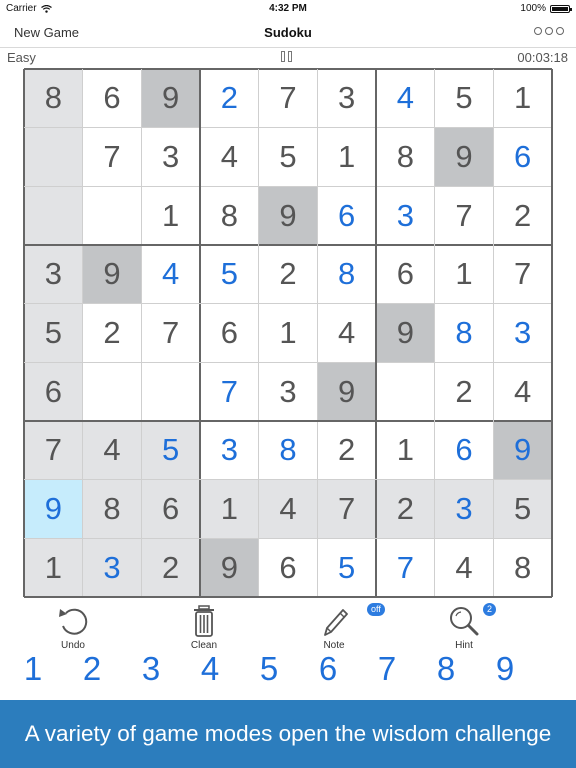 The width and height of the screenshot is (576, 768). Describe the element at coordinates (317, 333) in the screenshot. I see `grid-line` at that location.